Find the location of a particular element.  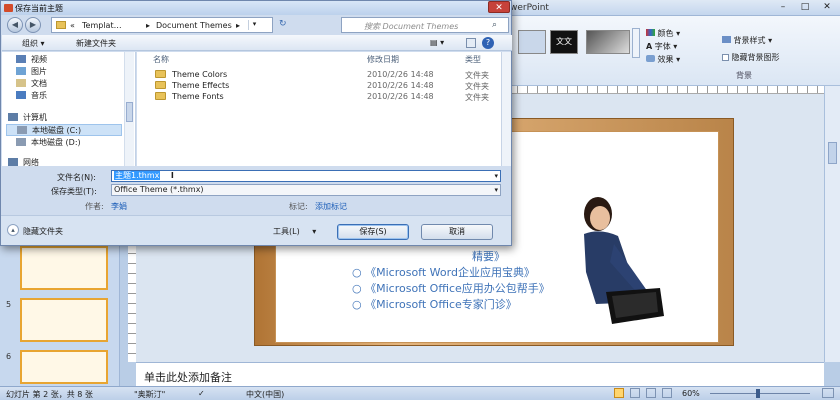

file-row: Theme Colors 2010/2/26 14:48 文件夹 is located at coordinates (319, 75).